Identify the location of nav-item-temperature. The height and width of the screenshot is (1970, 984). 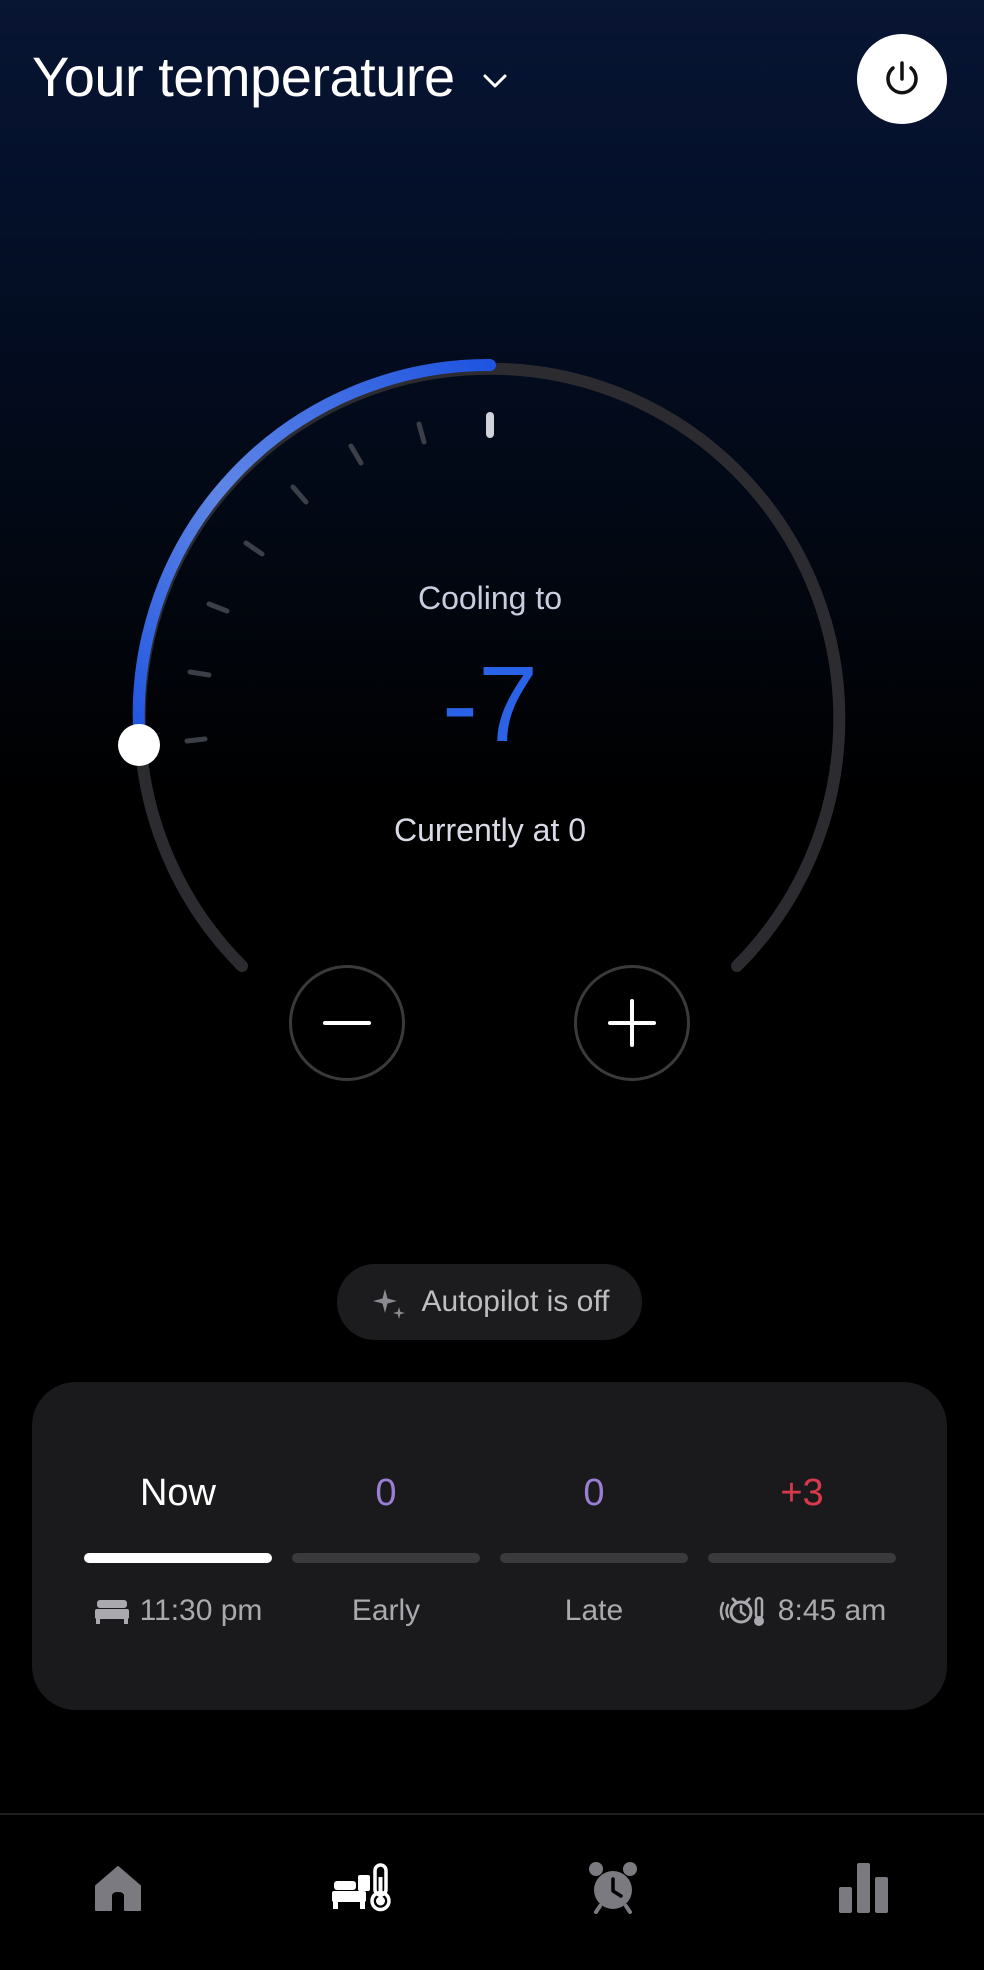
(364, 1888).